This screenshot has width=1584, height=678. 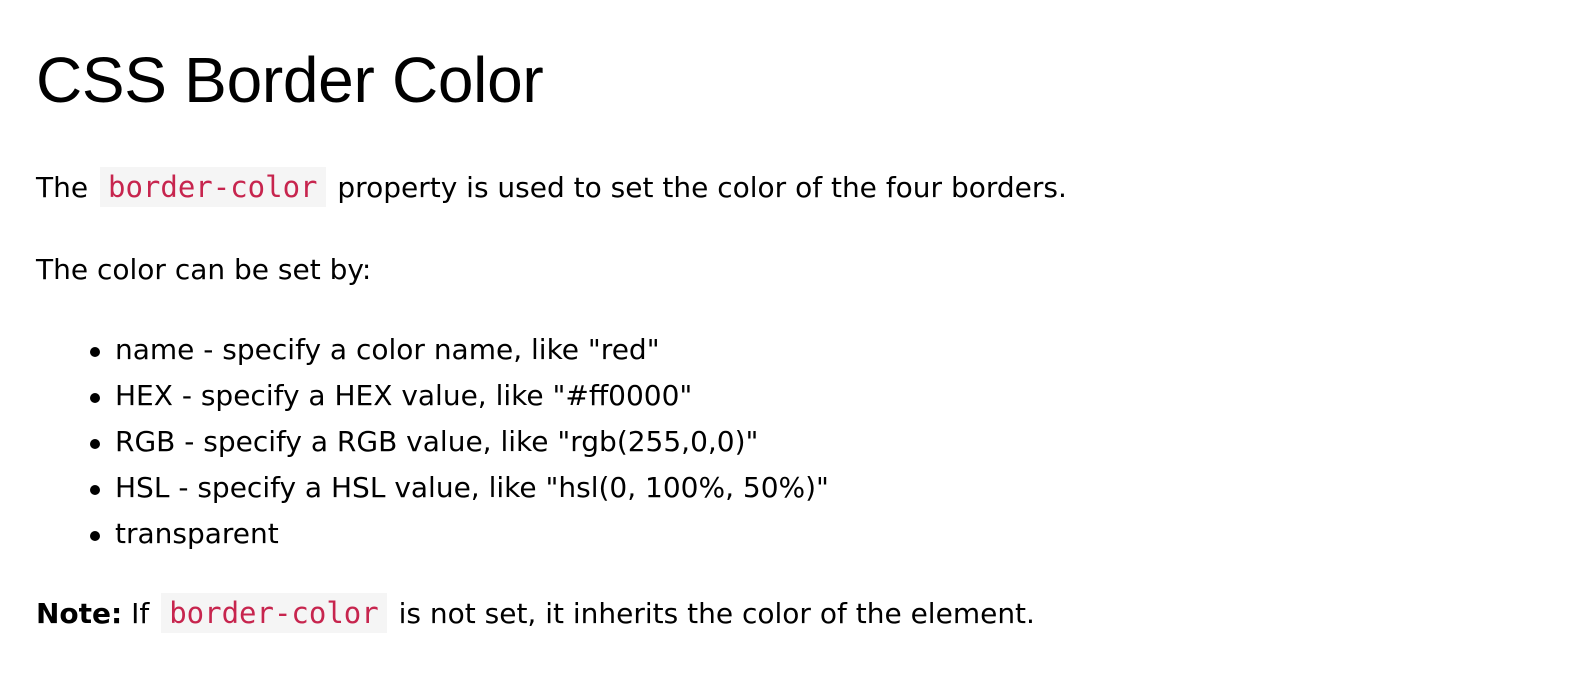 I want to click on note-label: Note:, so click(x=79, y=613).